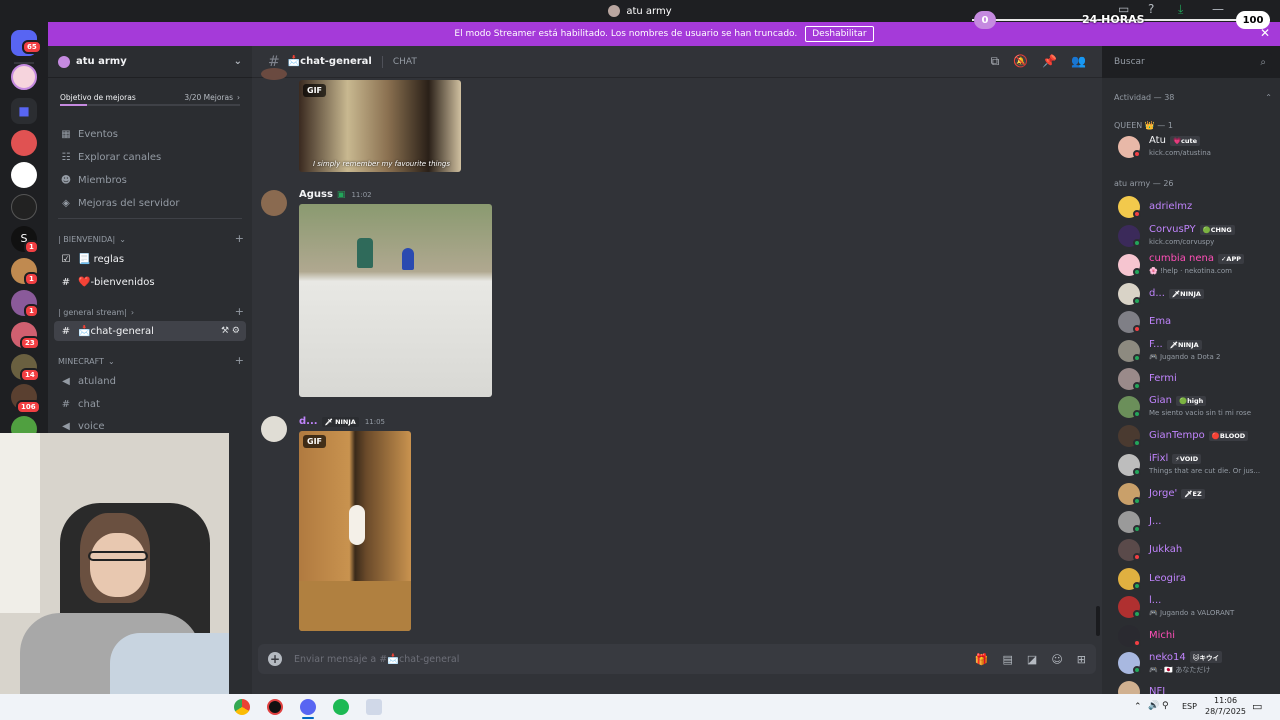  Describe the element at coordinates (1165, 706) in the screenshot. I see `network-icon: ⚲` at that location.